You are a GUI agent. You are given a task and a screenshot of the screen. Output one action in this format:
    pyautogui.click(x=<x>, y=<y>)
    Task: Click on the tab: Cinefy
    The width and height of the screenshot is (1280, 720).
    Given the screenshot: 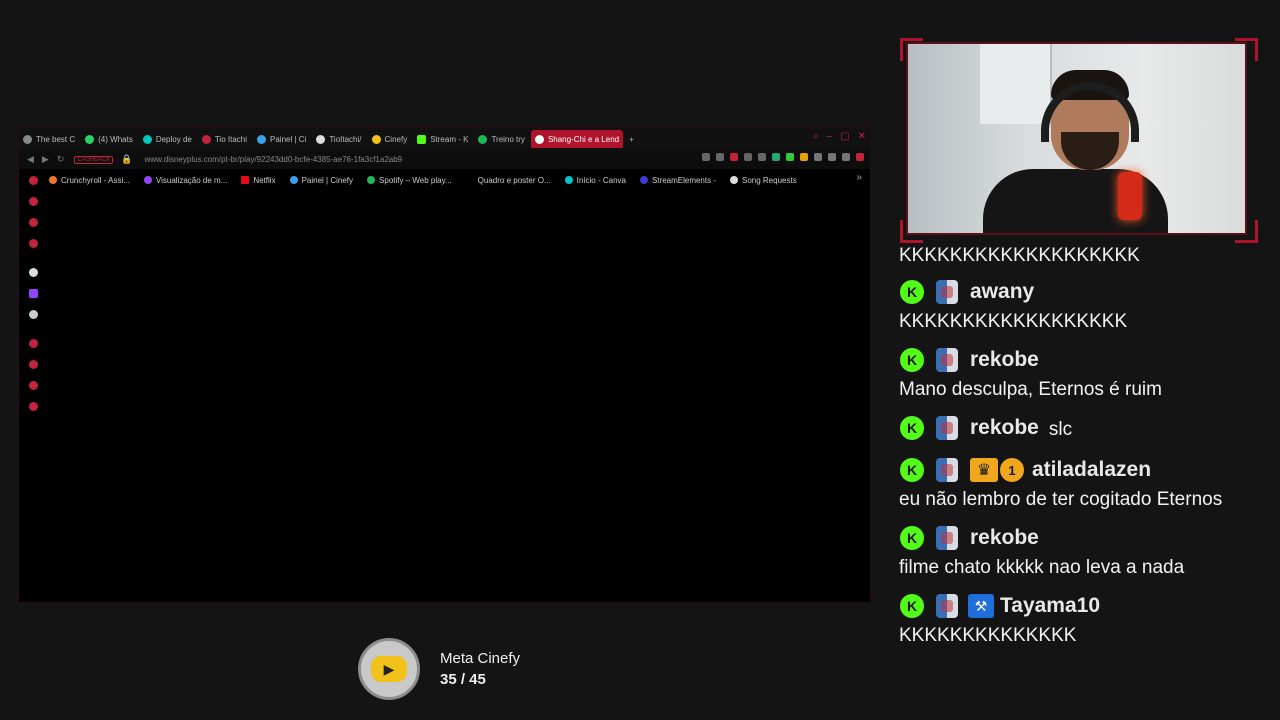 What is the action you would take?
    pyautogui.click(x=390, y=139)
    